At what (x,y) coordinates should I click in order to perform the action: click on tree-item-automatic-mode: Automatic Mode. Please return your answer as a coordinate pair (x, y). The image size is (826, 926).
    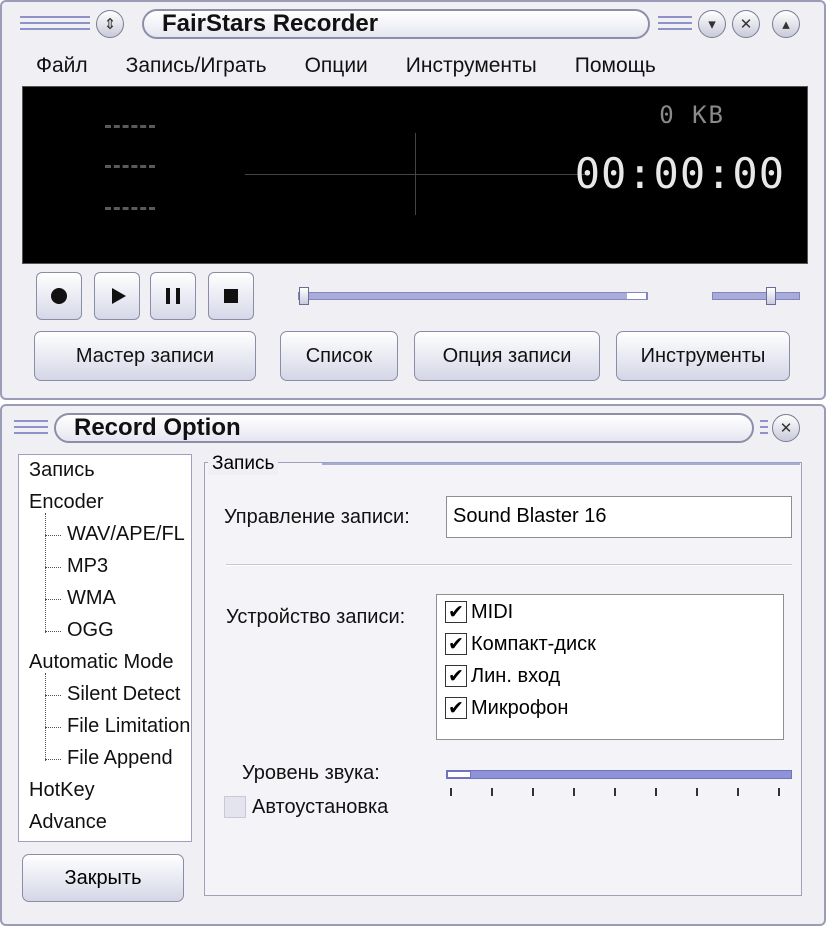
    Looking at the image, I should click on (101, 662).